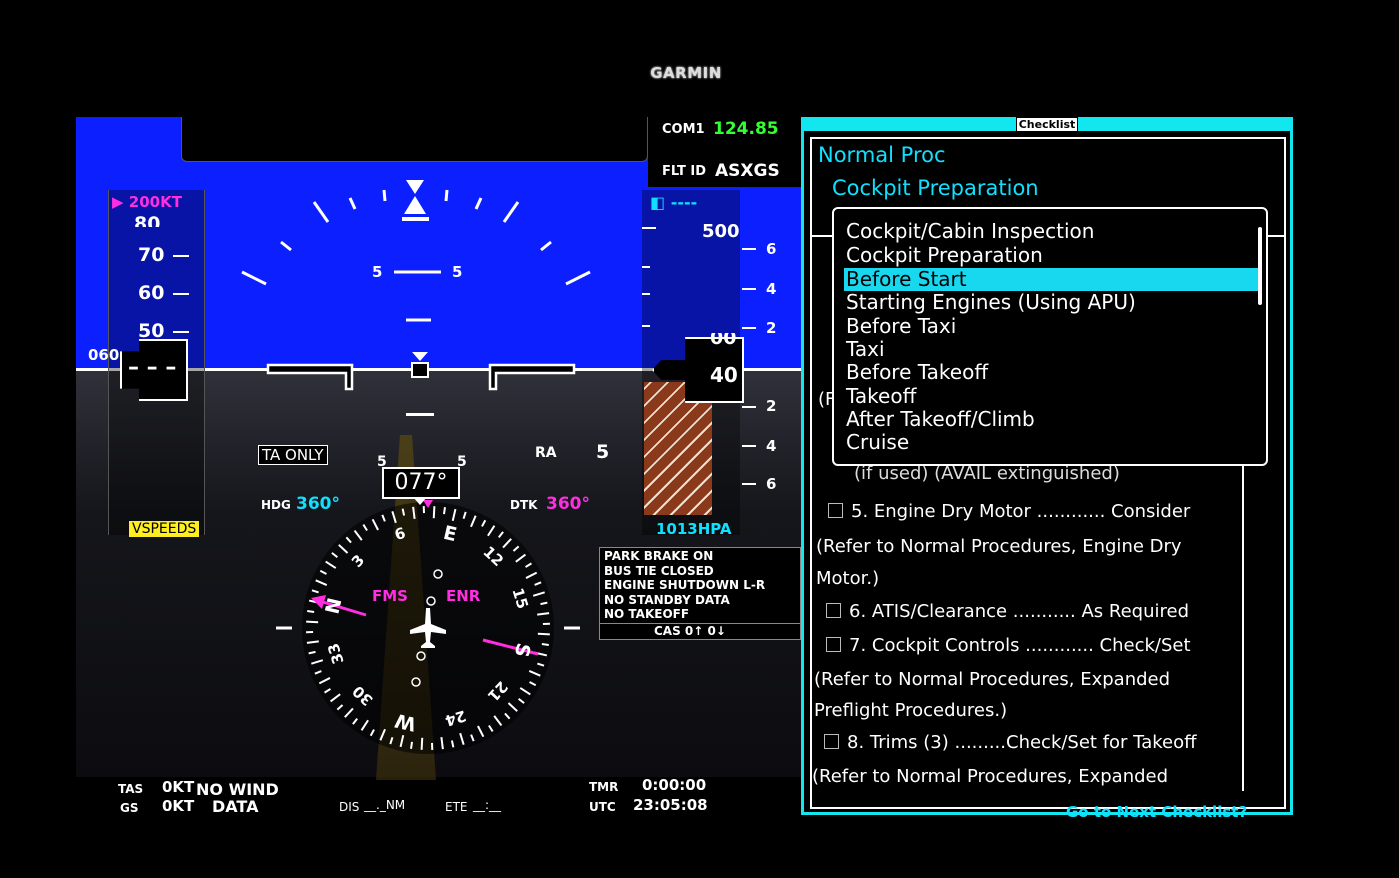 This screenshot has height=878, width=1399. Describe the element at coordinates (771, 289) in the screenshot. I see `vsi-tick-up-4: 4` at that location.